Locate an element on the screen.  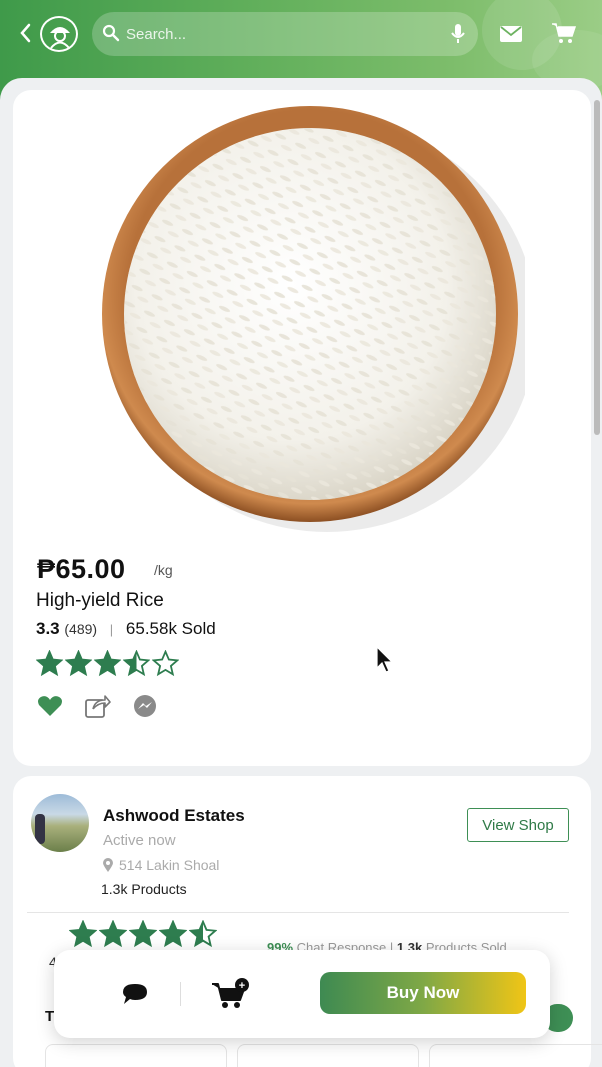
bottom-action-bar: + Buy Now is located at coordinates (302, 994).